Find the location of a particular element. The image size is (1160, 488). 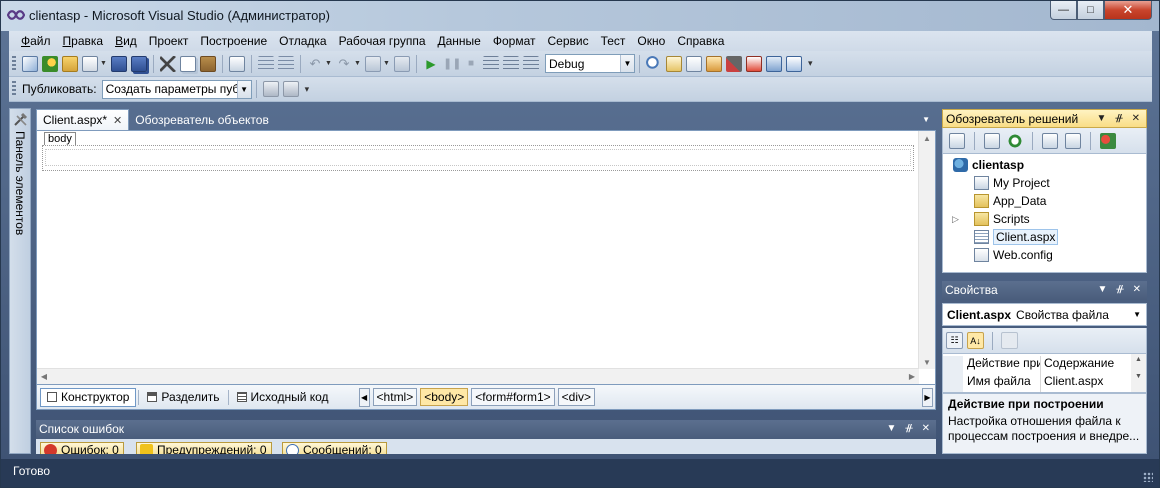

toolbar-options-icon: ▾ is located at coordinates (307, 89).